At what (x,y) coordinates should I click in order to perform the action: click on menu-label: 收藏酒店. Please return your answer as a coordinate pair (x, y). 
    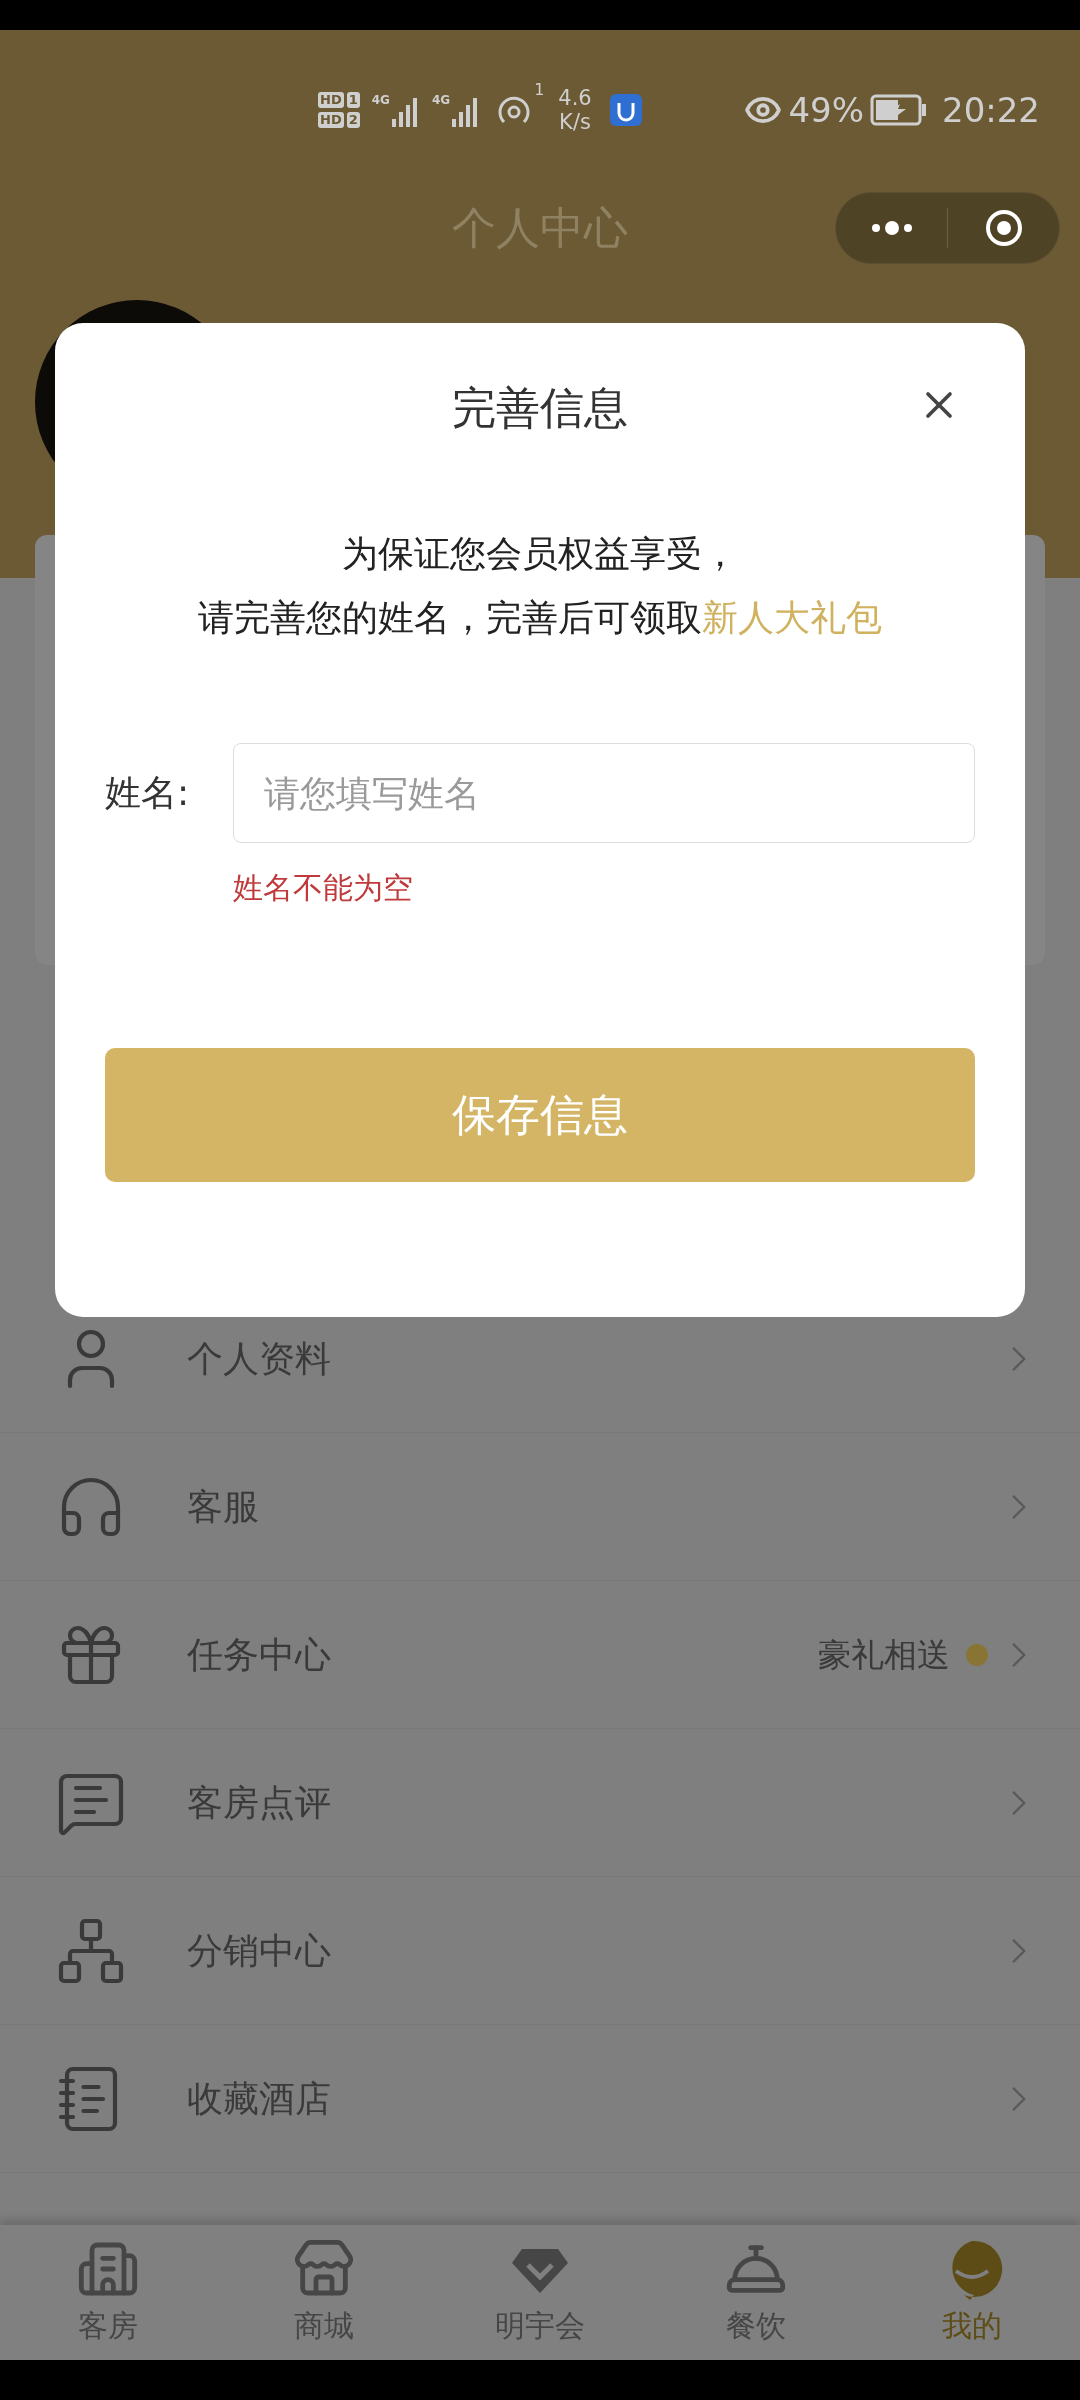
    Looking at the image, I should click on (259, 2098).